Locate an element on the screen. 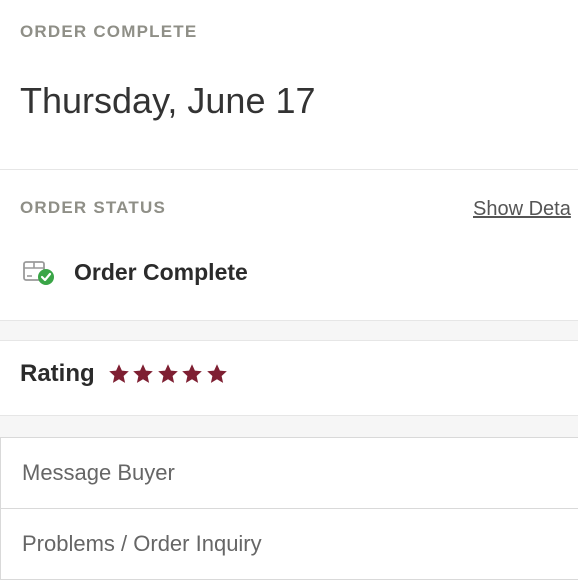  section-divider is located at coordinates (289, 169).